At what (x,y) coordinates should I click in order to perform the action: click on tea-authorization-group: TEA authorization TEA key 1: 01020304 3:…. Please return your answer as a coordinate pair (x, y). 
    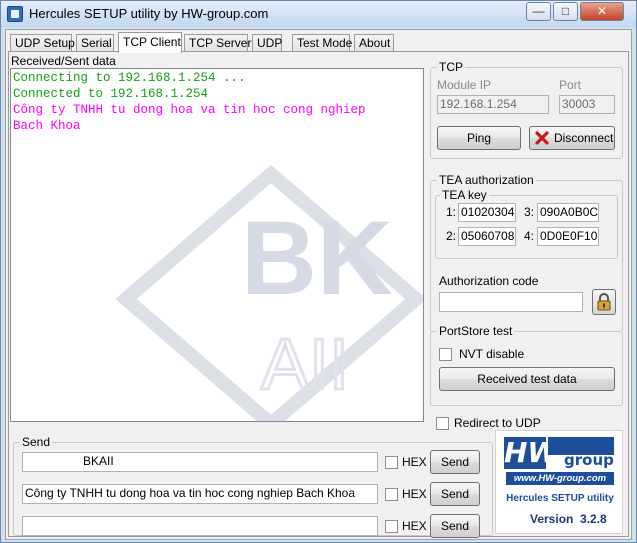
    Looking at the image, I should click on (526, 252).